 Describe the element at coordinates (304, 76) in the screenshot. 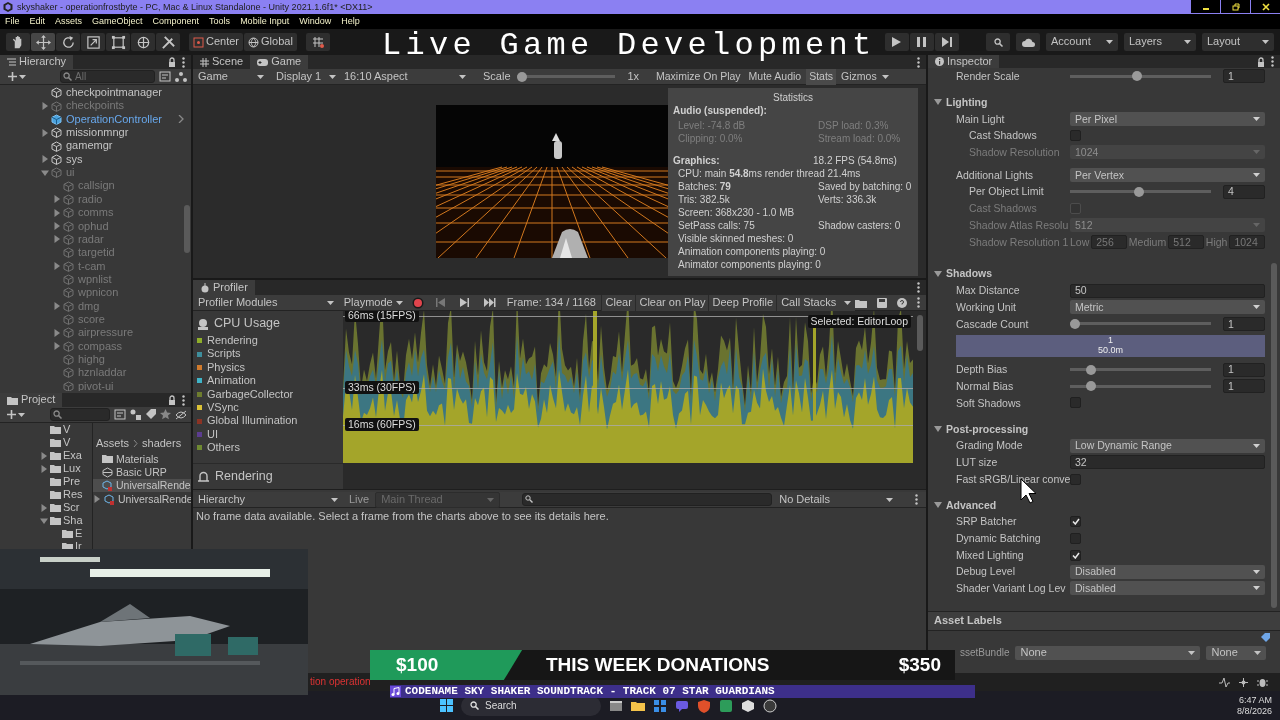

I see `dropdown: Display 1` at that location.